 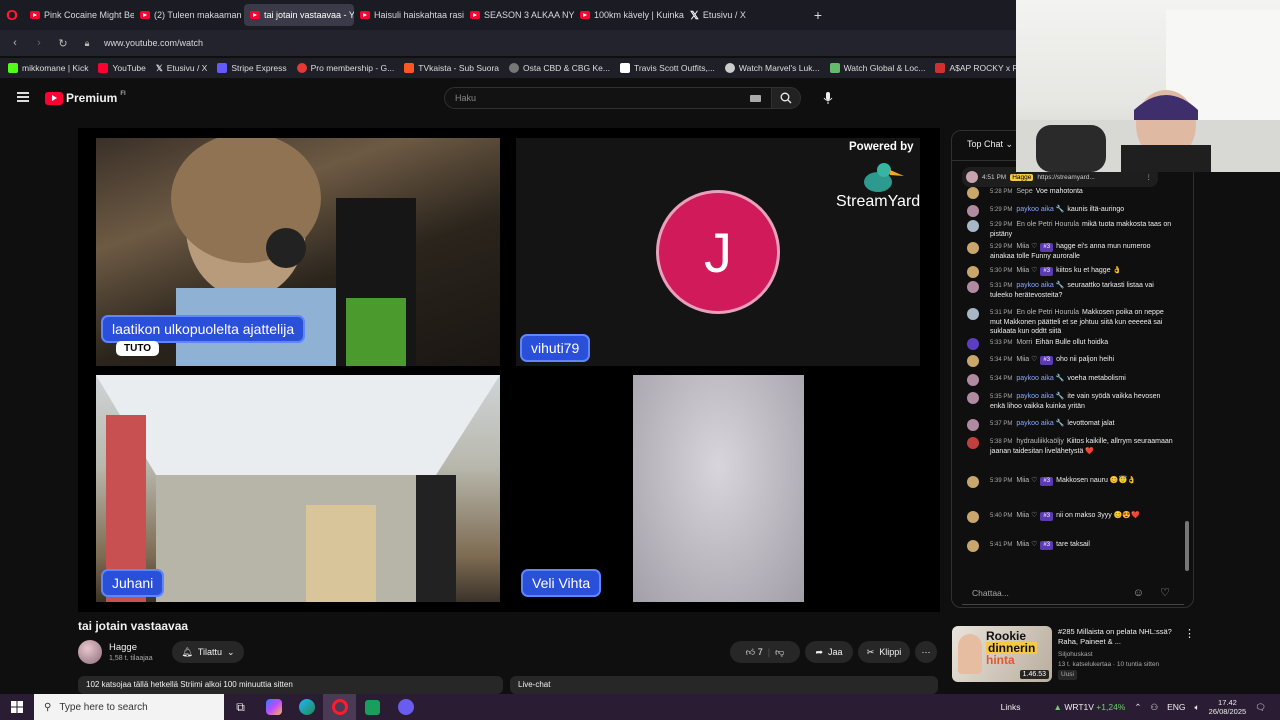 What do you see at coordinates (409, 15) in the screenshot?
I see `tab-4: Haisuli haiskahtaa rasism` at bounding box center [409, 15].